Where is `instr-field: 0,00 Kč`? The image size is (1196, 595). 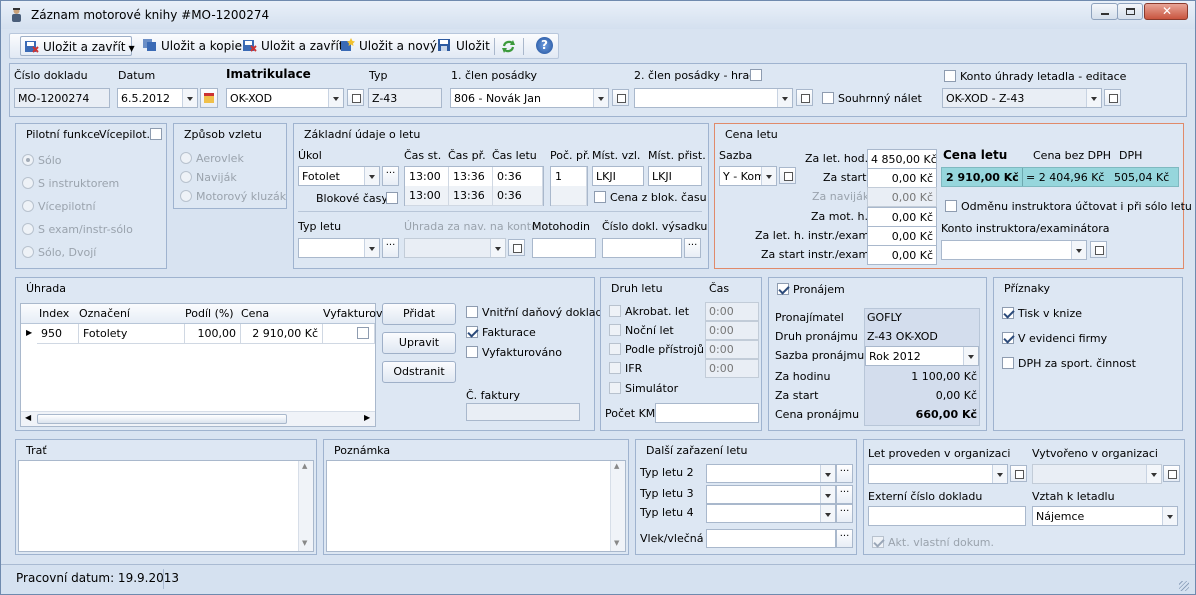
instr-field: 0,00 Kč is located at coordinates (902, 236).